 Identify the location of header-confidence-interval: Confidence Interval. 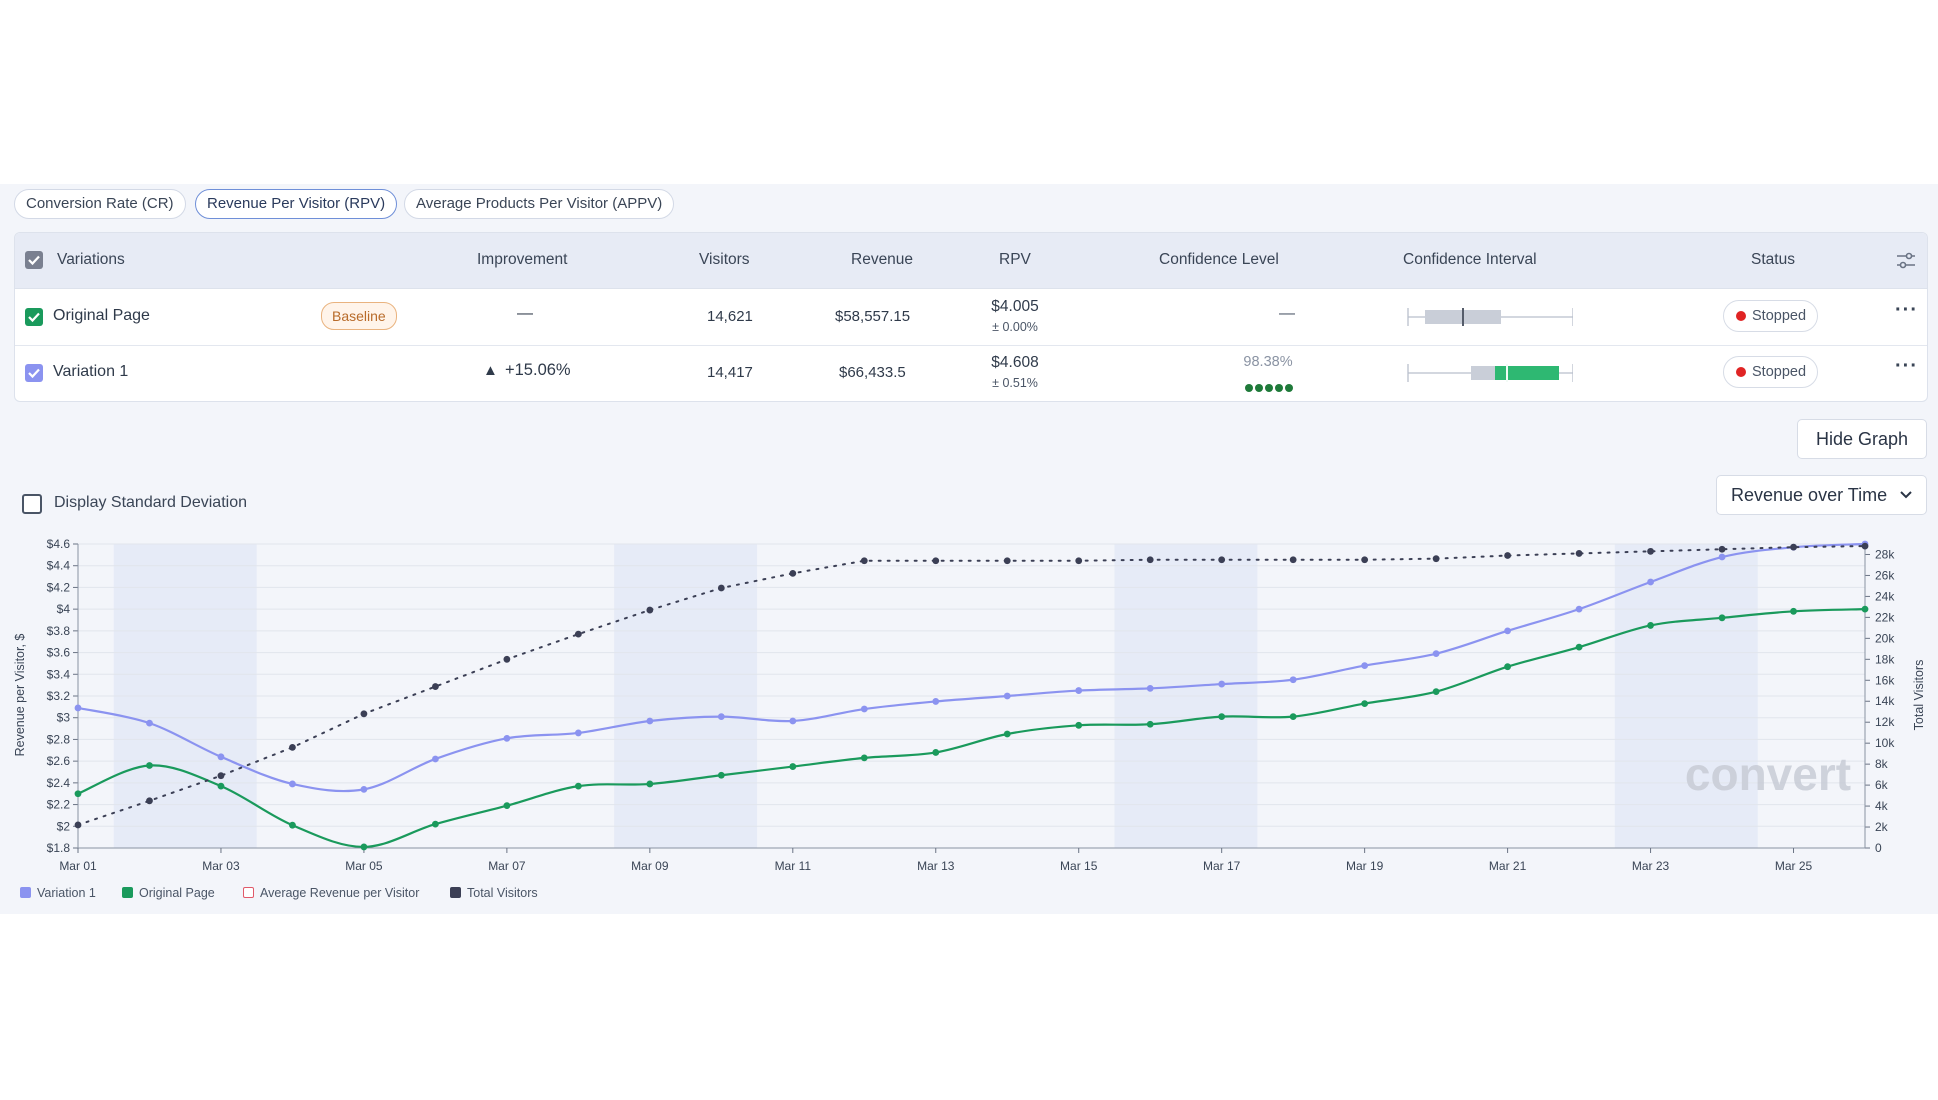
(1470, 260).